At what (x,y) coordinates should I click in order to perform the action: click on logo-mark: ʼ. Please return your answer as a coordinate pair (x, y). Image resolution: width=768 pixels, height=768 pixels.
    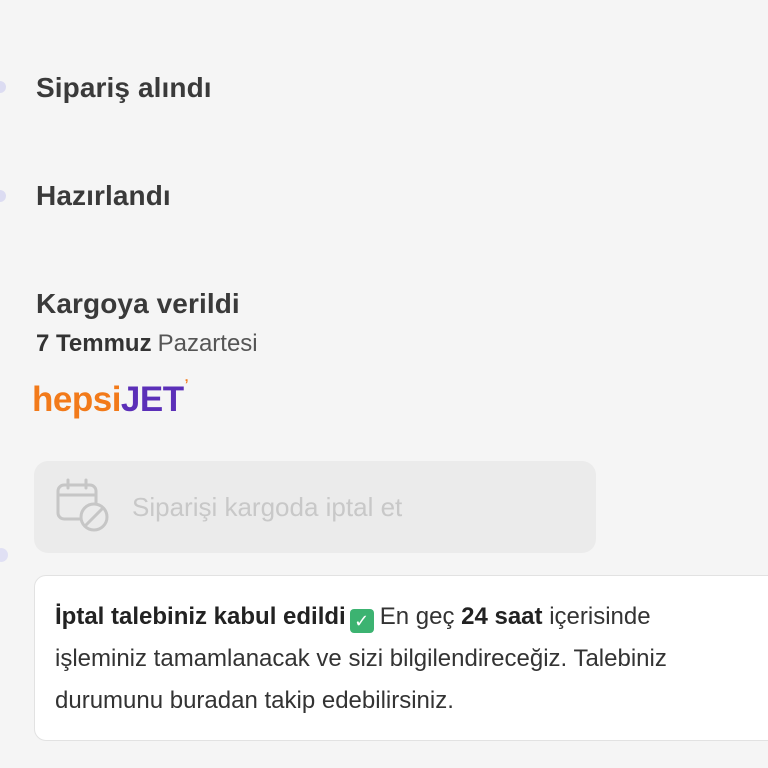
    Looking at the image, I should click on (186, 384).